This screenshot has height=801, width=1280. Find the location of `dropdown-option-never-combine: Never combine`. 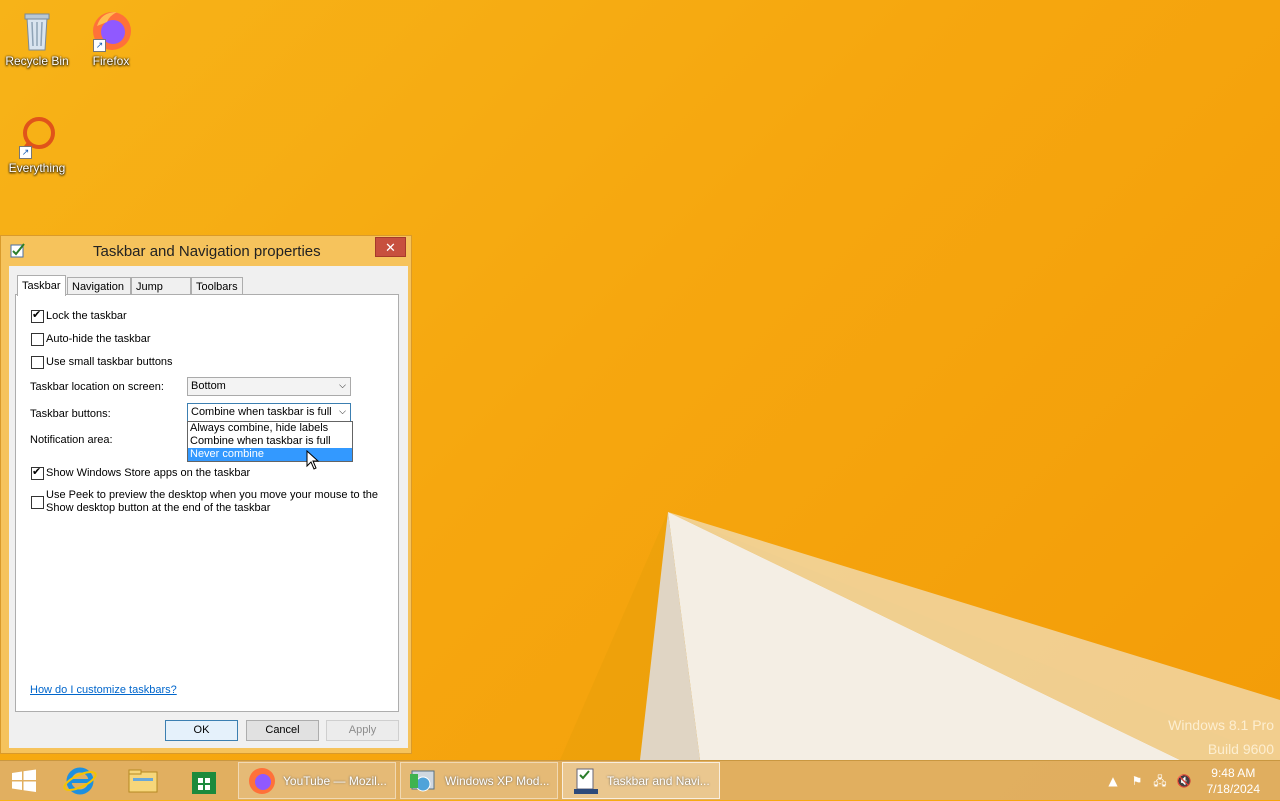

dropdown-option-never-combine: Never combine is located at coordinates (270, 454).